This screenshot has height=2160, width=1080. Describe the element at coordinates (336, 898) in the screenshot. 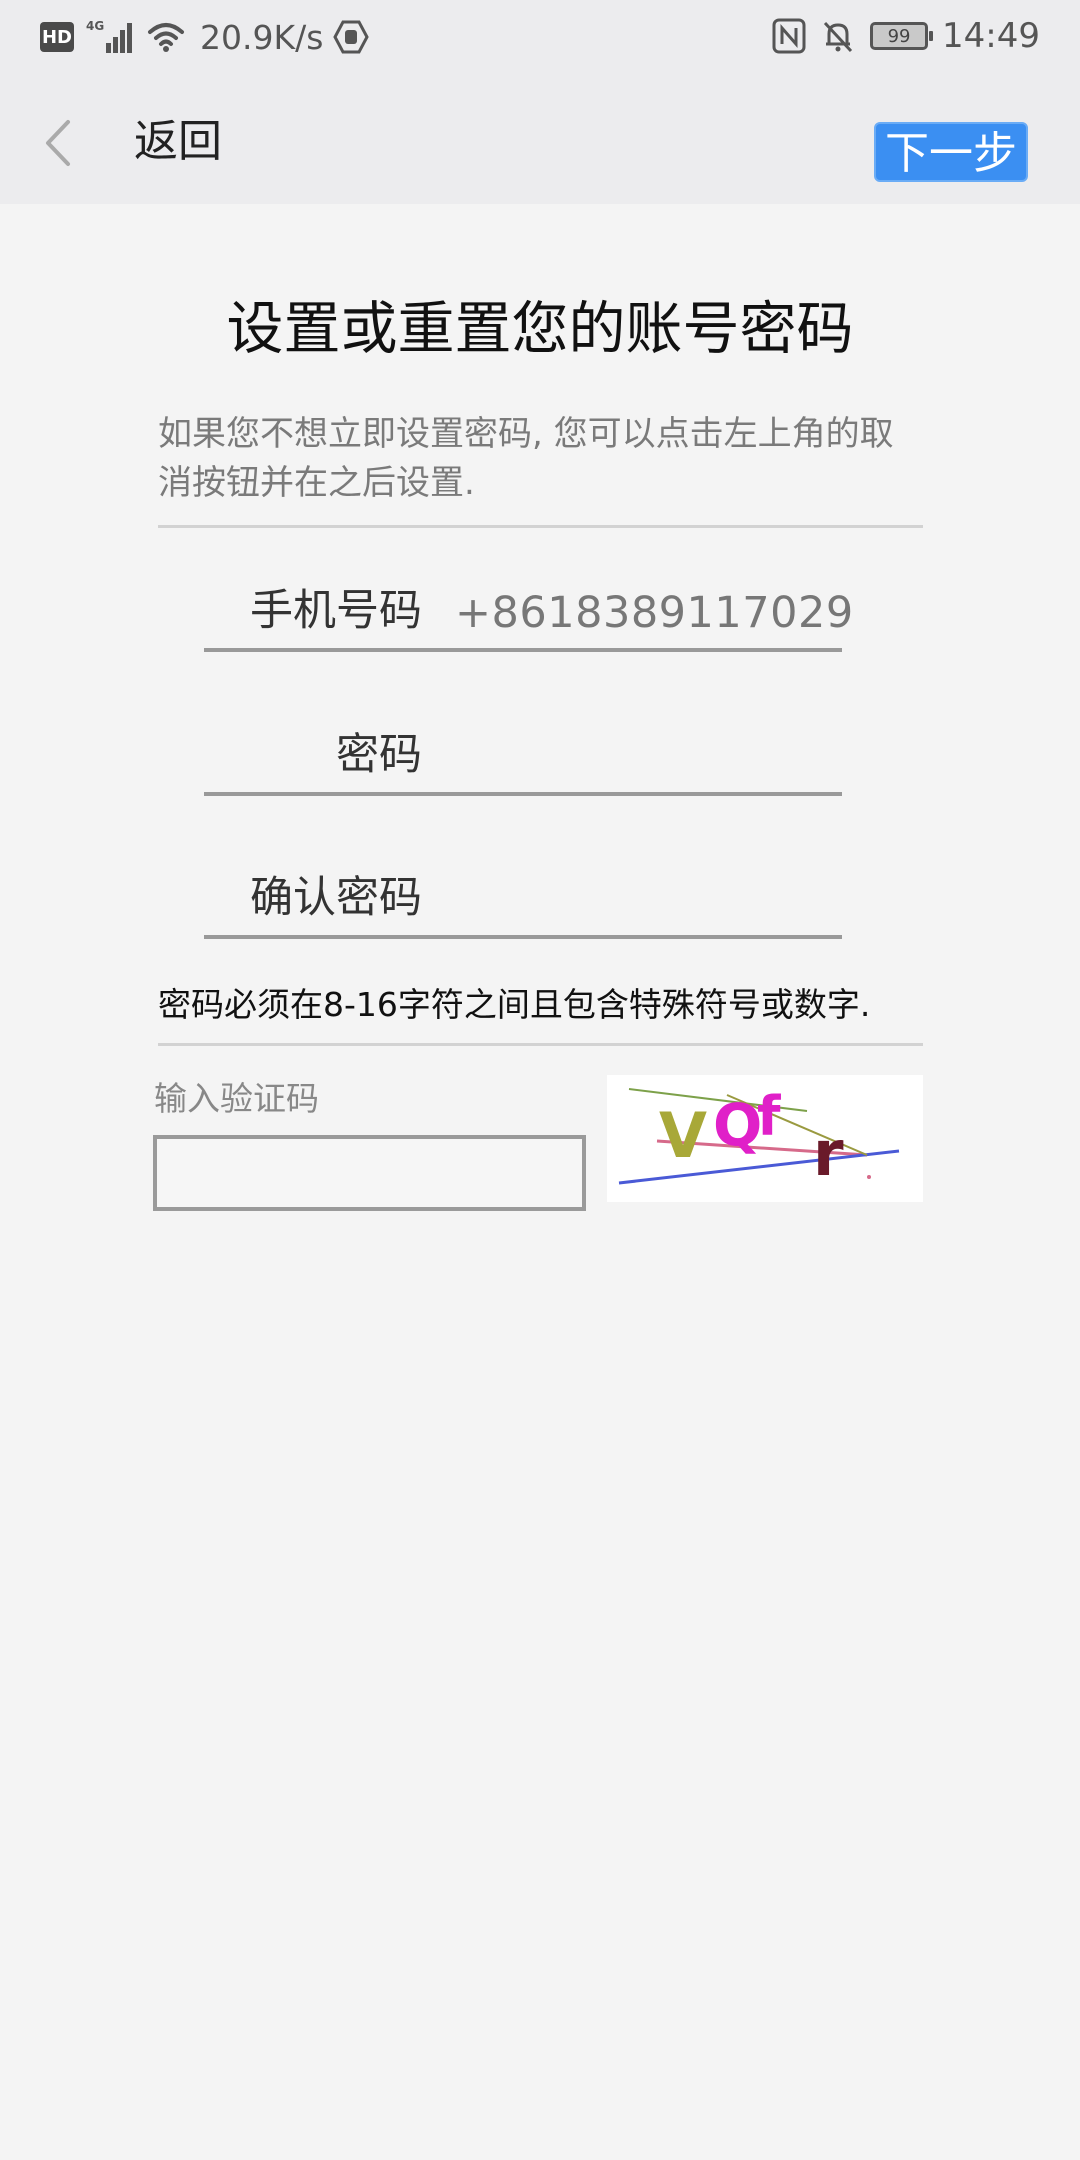

I see `confirm-password-label: 确认密码` at that location.